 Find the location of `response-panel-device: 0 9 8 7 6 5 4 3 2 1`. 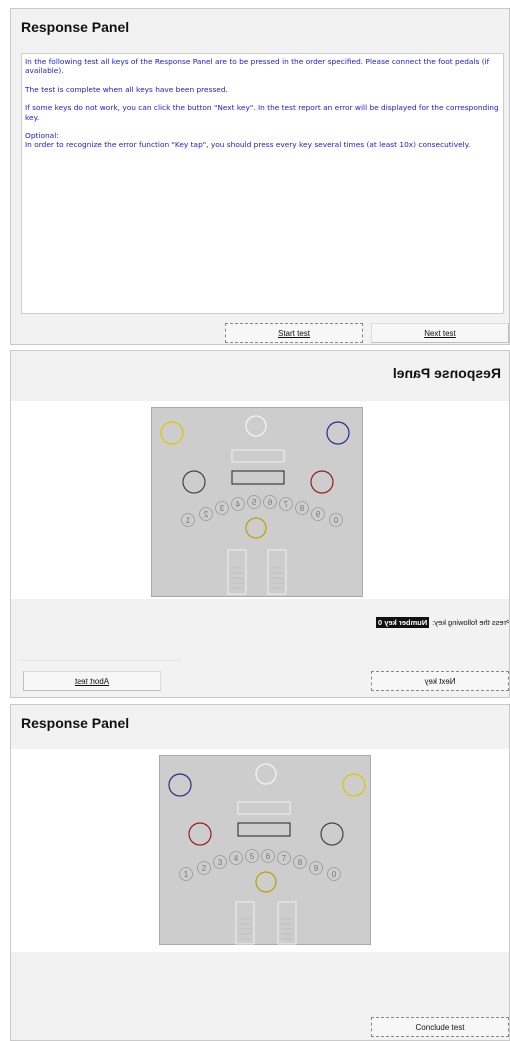

response-panel-device: 0 9 8 7 6 5 4 3 2 1 is located at coordinates (257, 502).